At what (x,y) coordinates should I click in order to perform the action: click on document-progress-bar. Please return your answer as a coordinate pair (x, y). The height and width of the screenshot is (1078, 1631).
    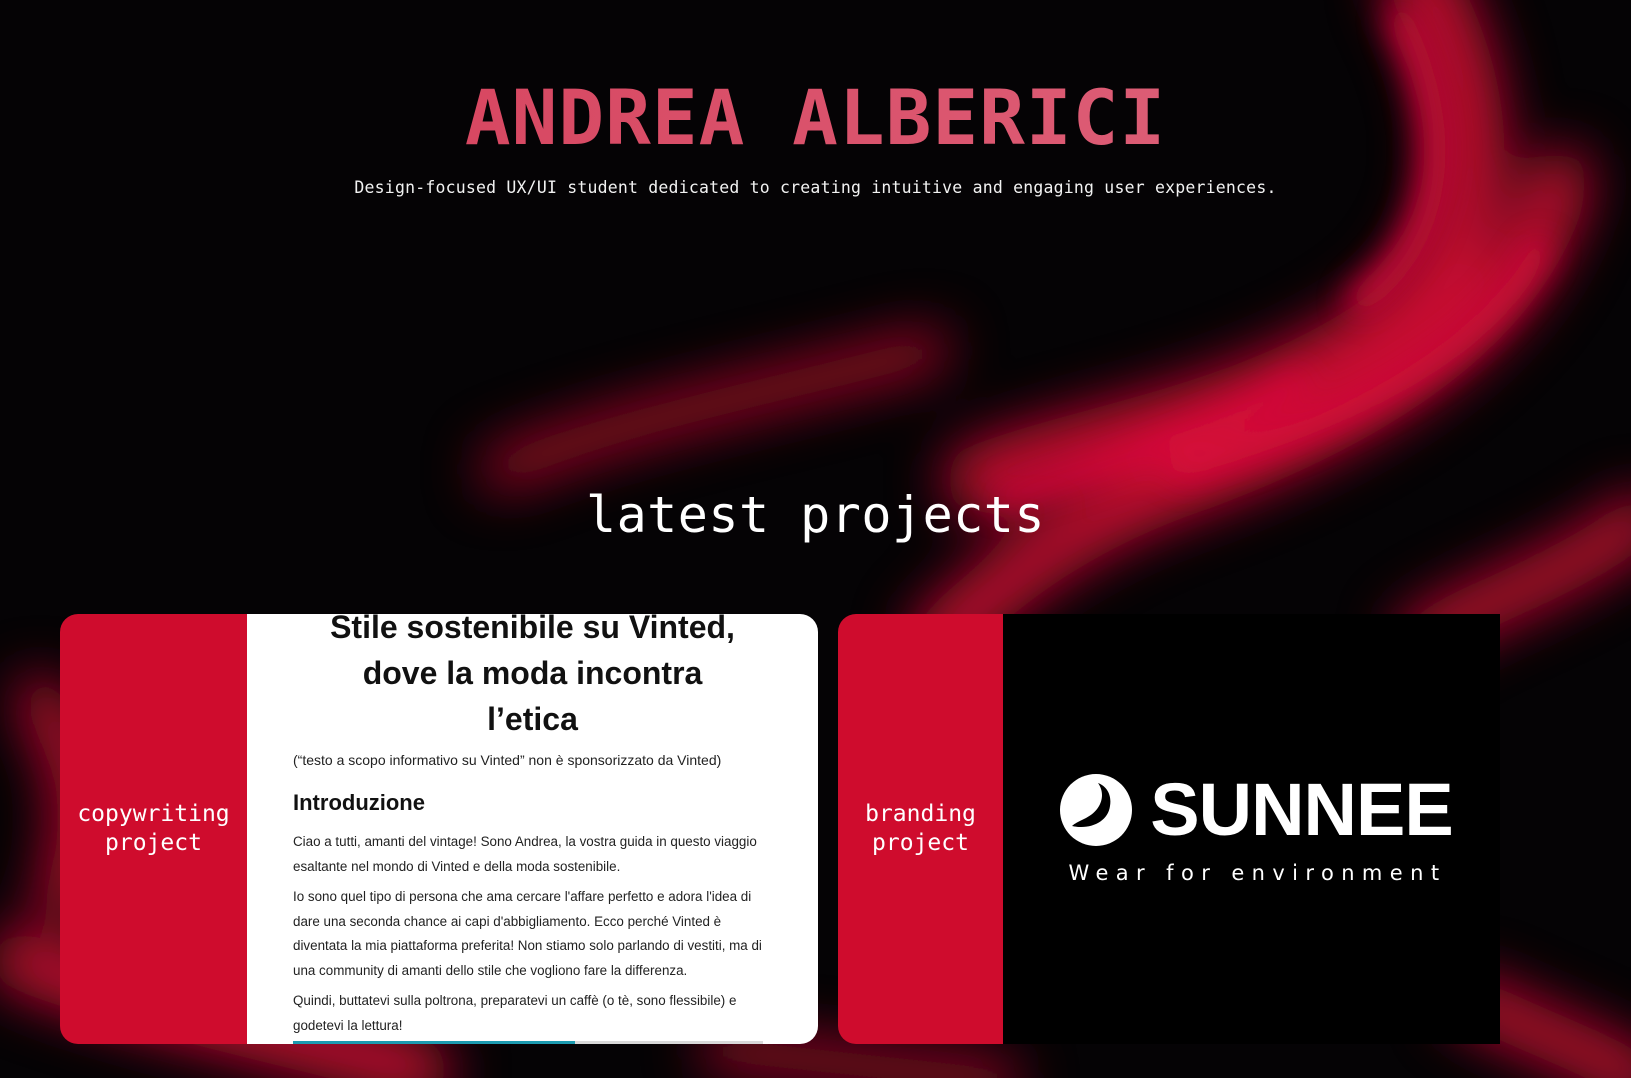
    Looking at the image, I should click on (528, 1042).